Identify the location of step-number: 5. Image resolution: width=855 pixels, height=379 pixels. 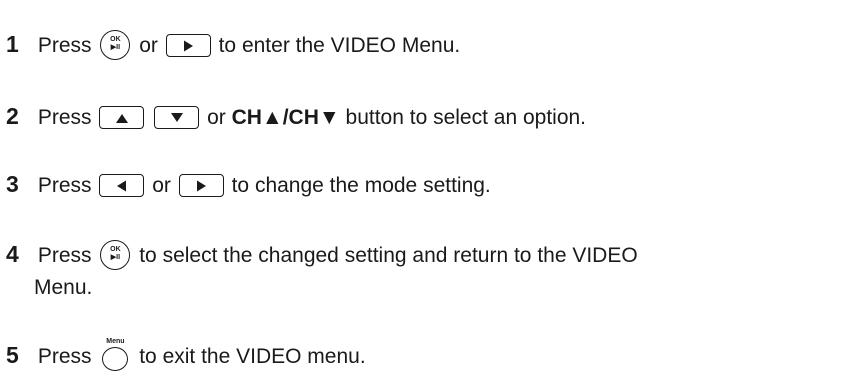
(12, 355).